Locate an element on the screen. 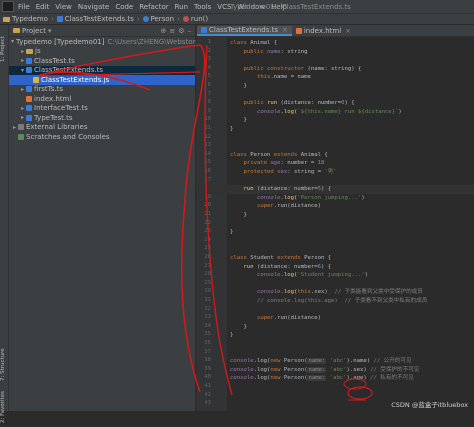  tree-item-js: ▸ js is located at coordinates (102, 52).